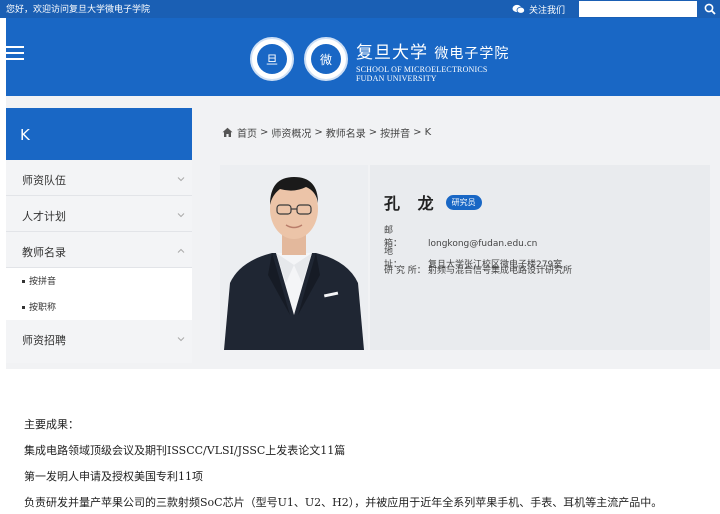  I want to click on institute-label: 研 究 所：, so click(405, 271).